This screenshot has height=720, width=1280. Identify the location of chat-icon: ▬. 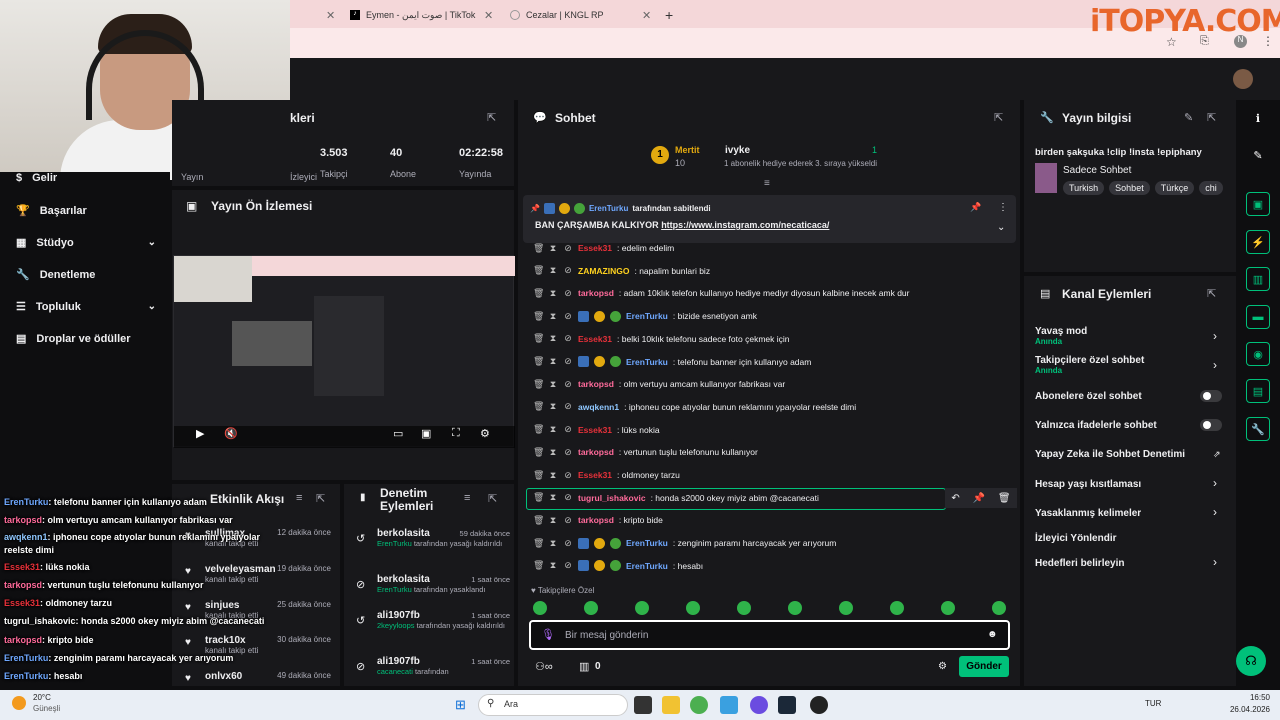
(1258, 317).